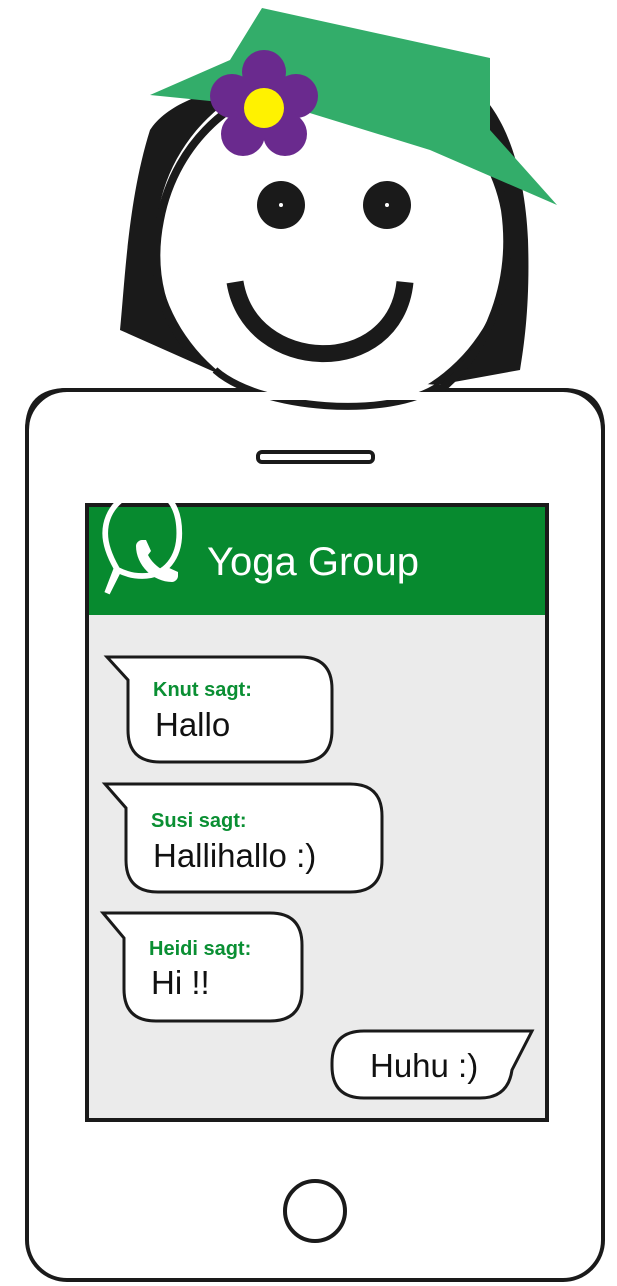  I want to click on message-text-outgoing: Huhu :), so click(424, 1065).